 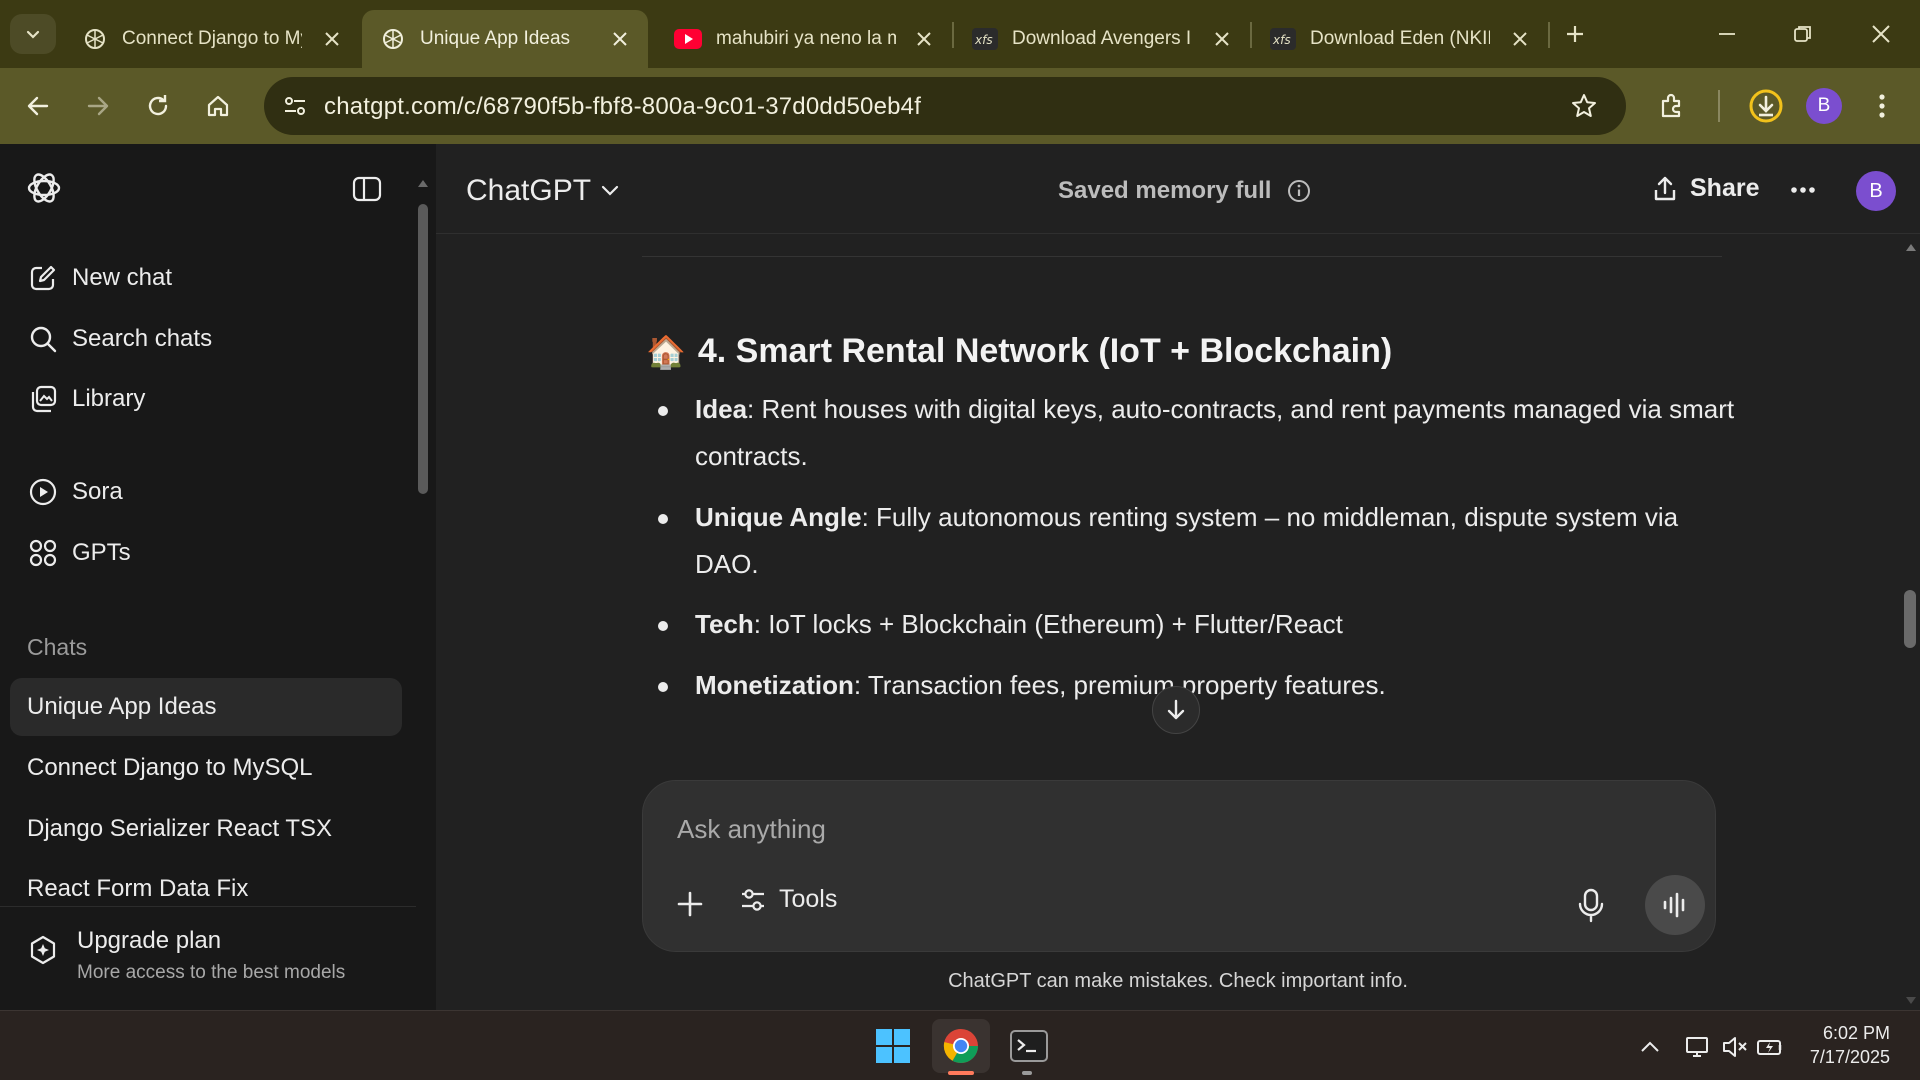 What do you see at coordinates (1824, 106) in the screenshot?
I see `browser-profile-avatar: B` at bounding box center [1824, 106].